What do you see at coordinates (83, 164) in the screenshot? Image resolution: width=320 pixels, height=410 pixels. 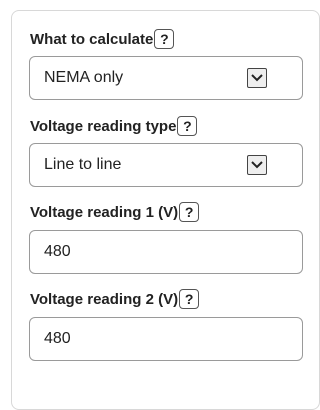 I see `voltage-reading-type-value: Line to line` at bounding box center [83, 164].